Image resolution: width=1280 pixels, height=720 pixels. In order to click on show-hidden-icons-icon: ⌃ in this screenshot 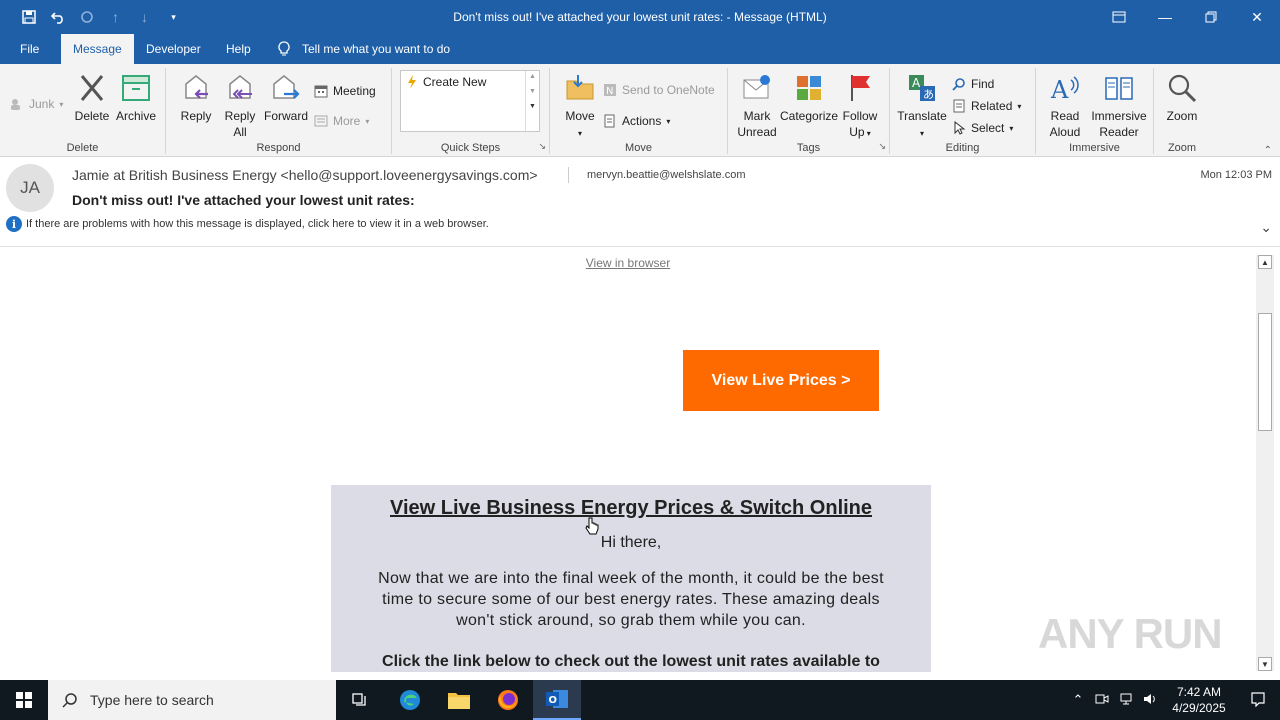, I will do `click(1078, 700)`.